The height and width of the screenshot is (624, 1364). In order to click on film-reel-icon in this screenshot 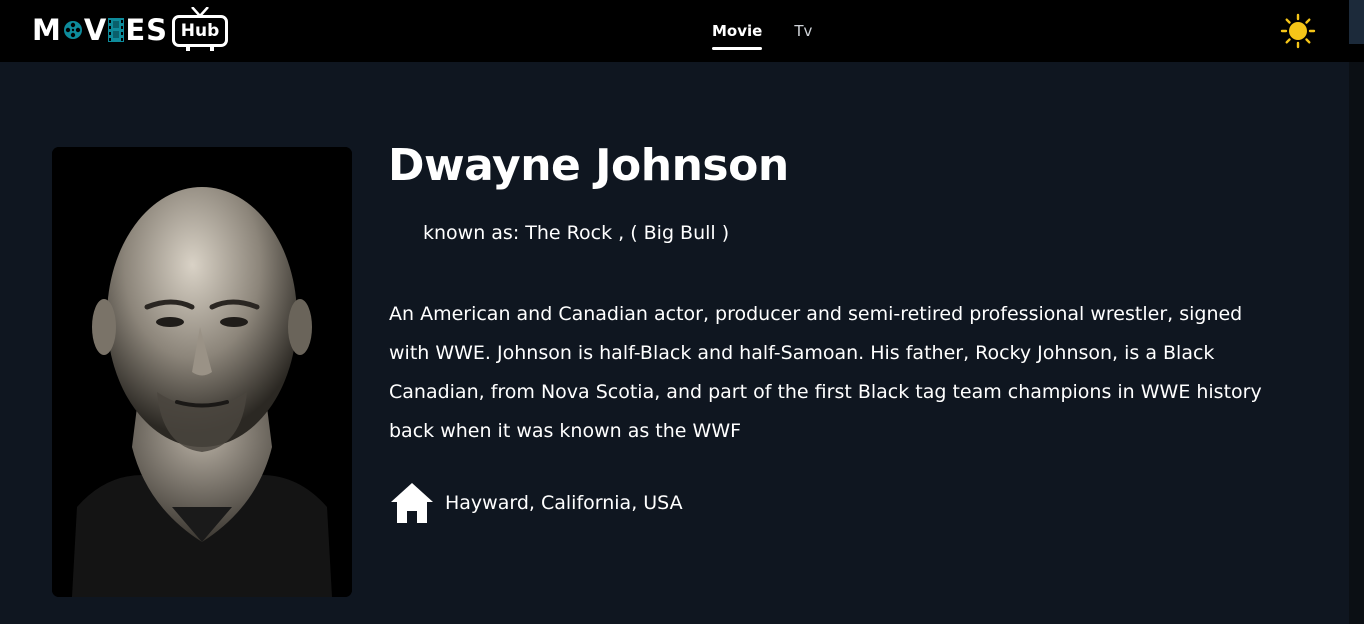, I will do `click(72, 30)`.